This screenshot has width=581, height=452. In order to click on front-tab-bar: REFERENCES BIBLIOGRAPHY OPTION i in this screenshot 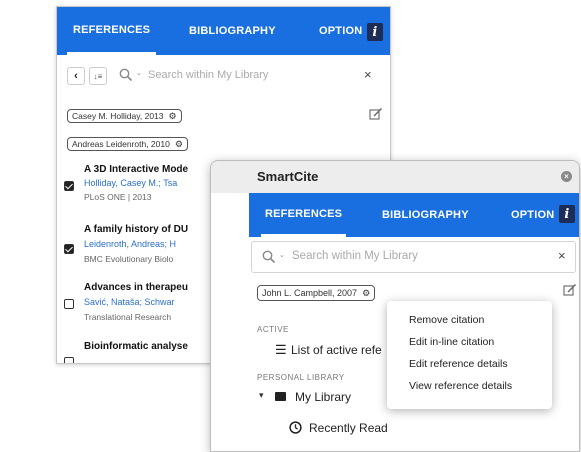, I will do `click(414, 215)`.